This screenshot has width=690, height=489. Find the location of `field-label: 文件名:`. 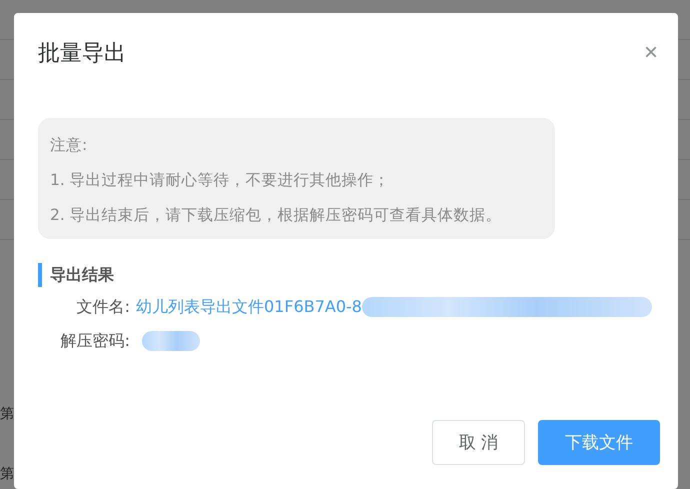

field-label: 文件名: is located at coordinates (103, 307).